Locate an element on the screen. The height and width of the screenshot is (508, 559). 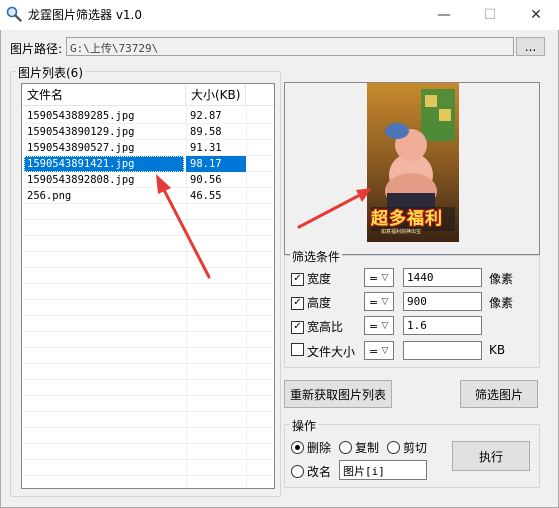
annotation-arrow-list is located at coordinates (183, 226).